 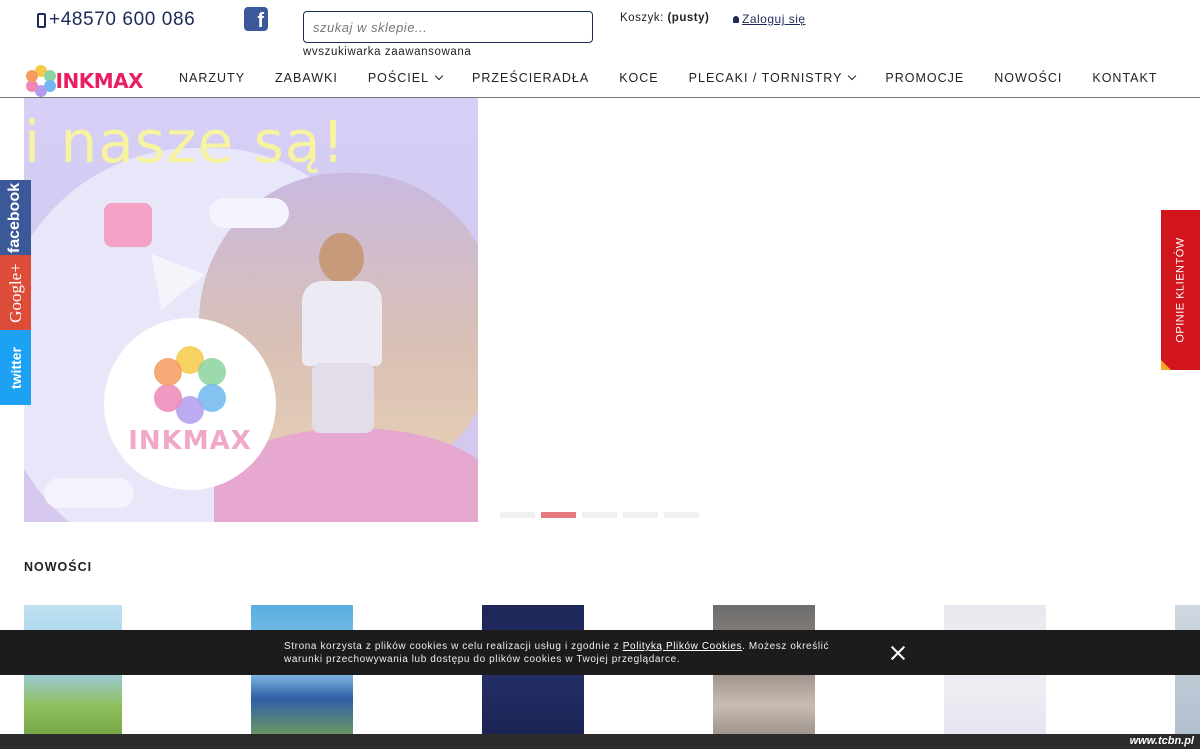 I want to click on user-icon, so click(x=736, y=19).